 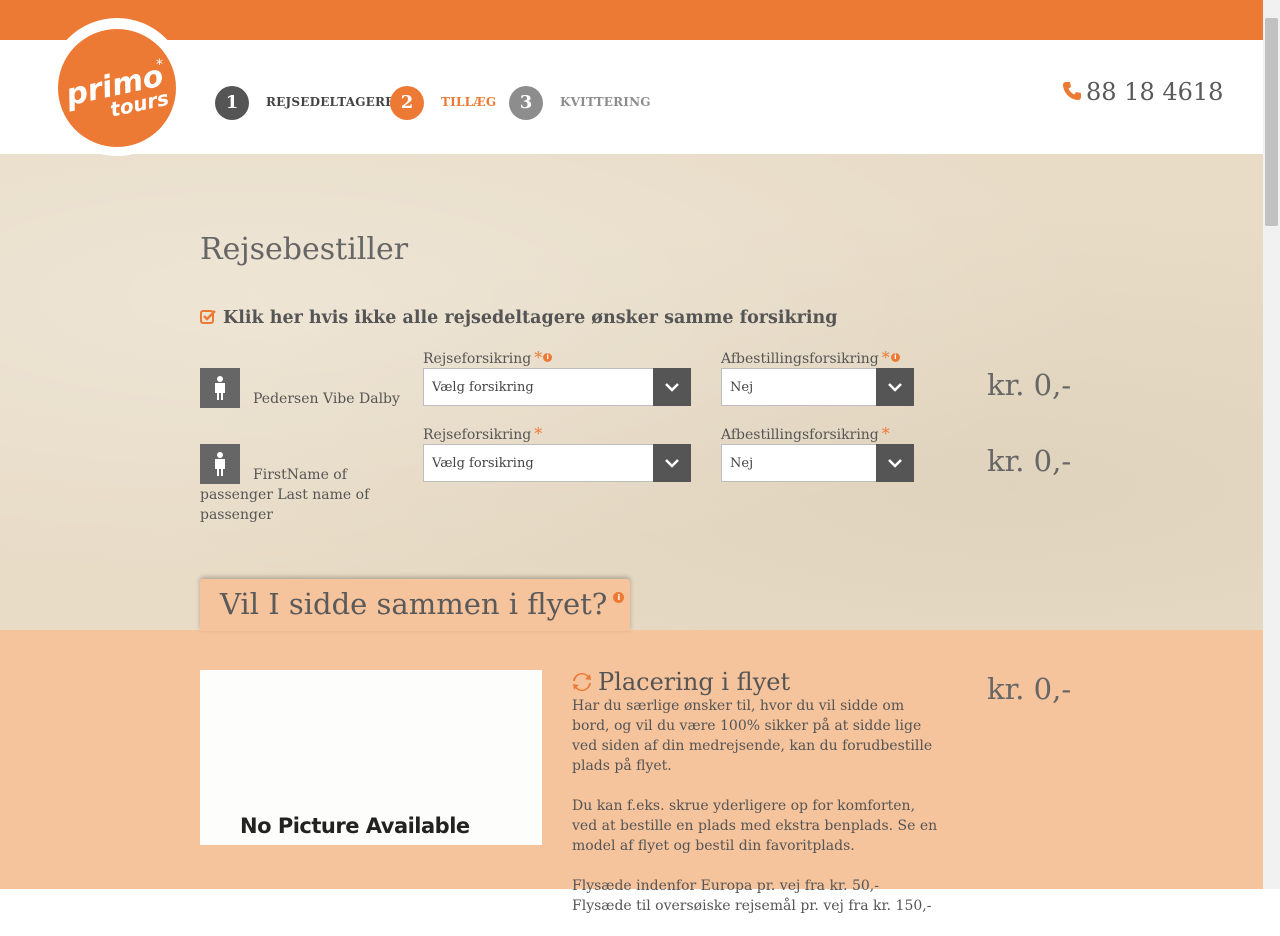 I want to click on vertical-scrollbar, so click(x=1271, y=444).